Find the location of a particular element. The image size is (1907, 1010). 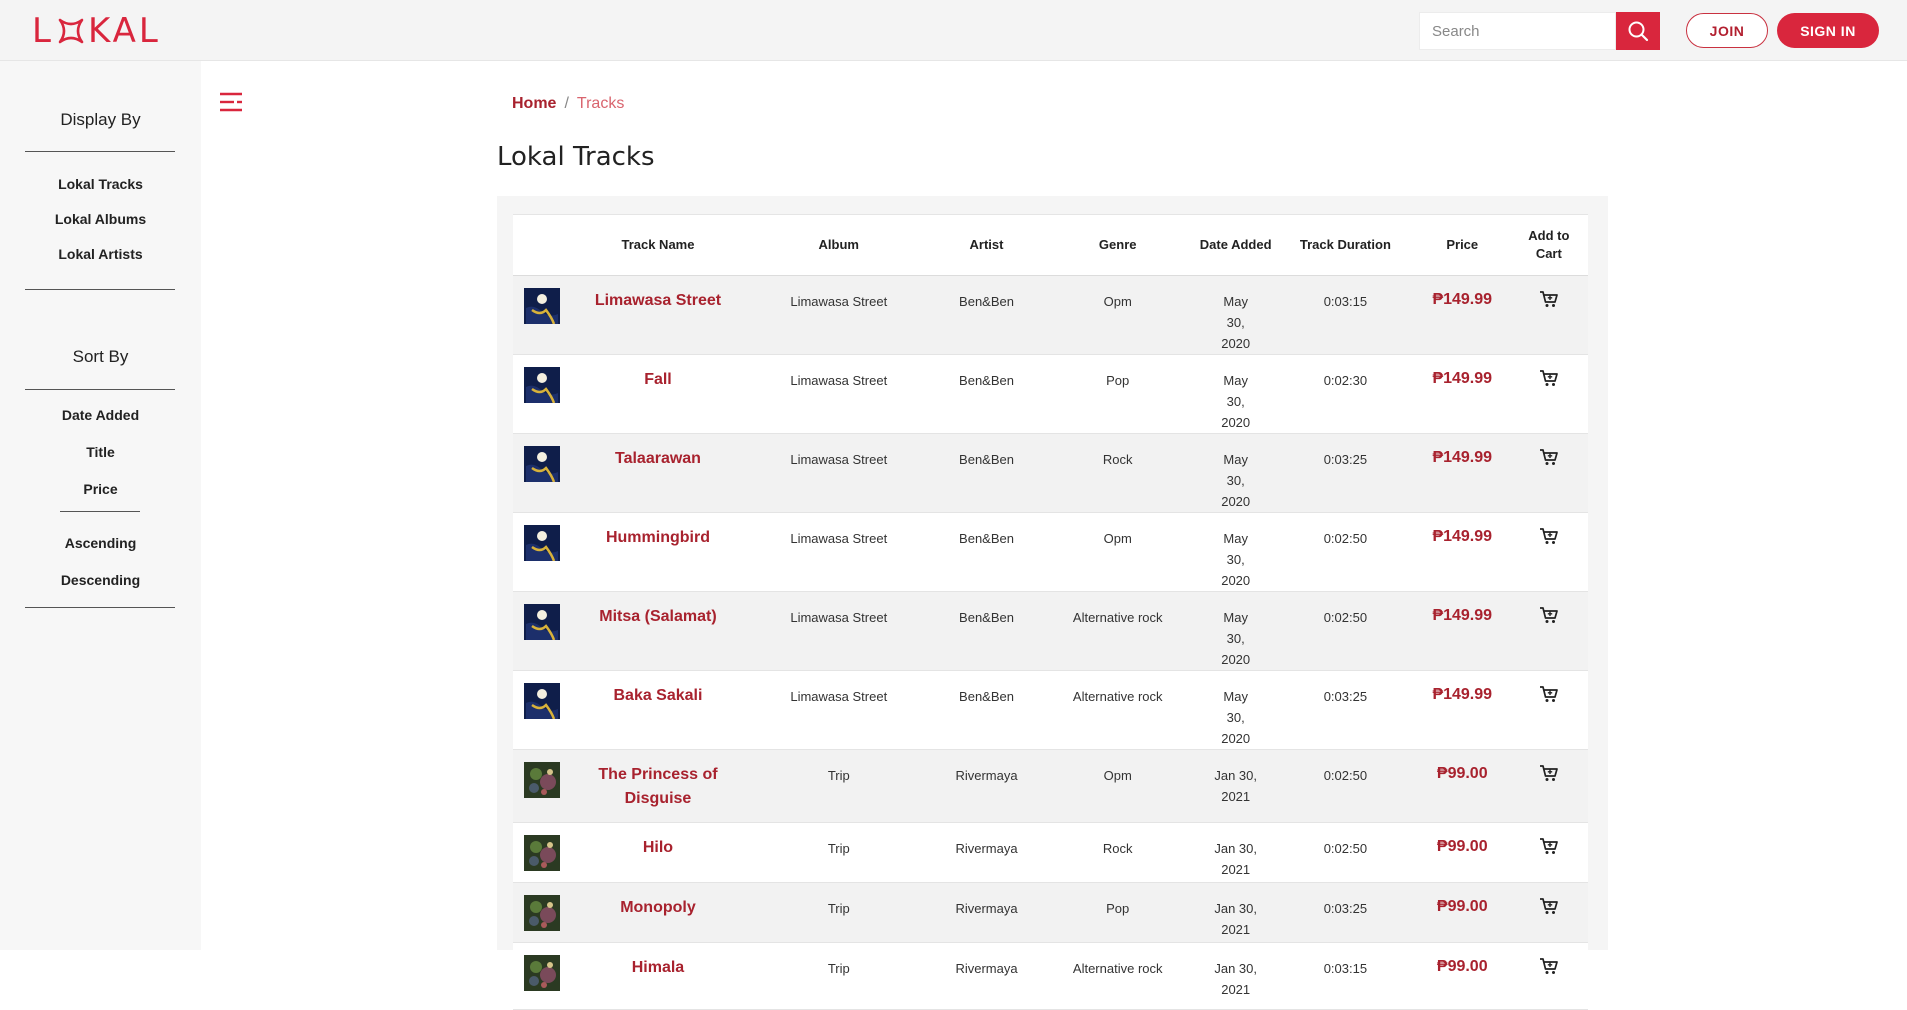

search-button is located at coordinates (1638, 31).